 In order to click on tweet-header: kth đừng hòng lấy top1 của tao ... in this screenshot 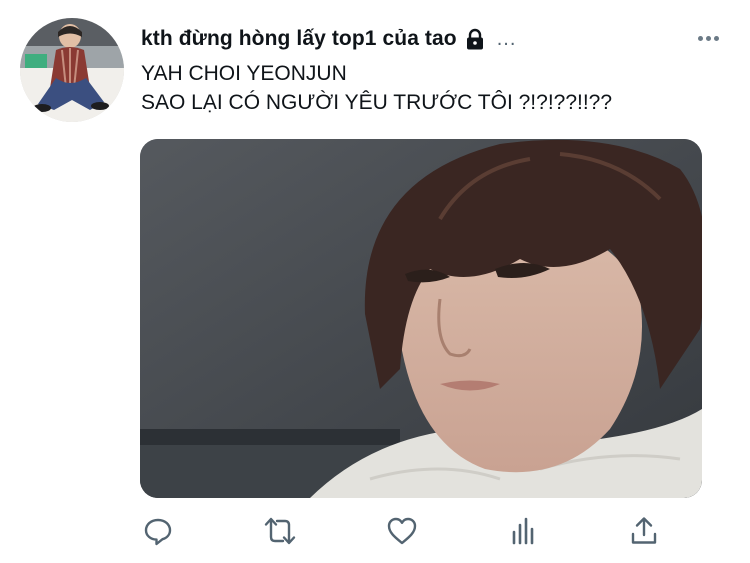, I will do `click(328, 39)`.